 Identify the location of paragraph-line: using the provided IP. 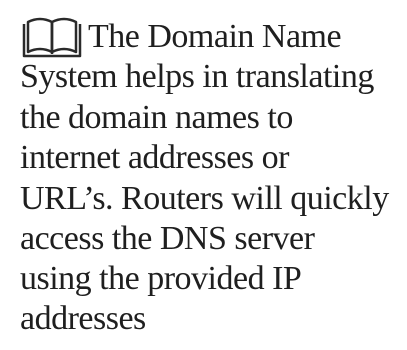
(161, 278).